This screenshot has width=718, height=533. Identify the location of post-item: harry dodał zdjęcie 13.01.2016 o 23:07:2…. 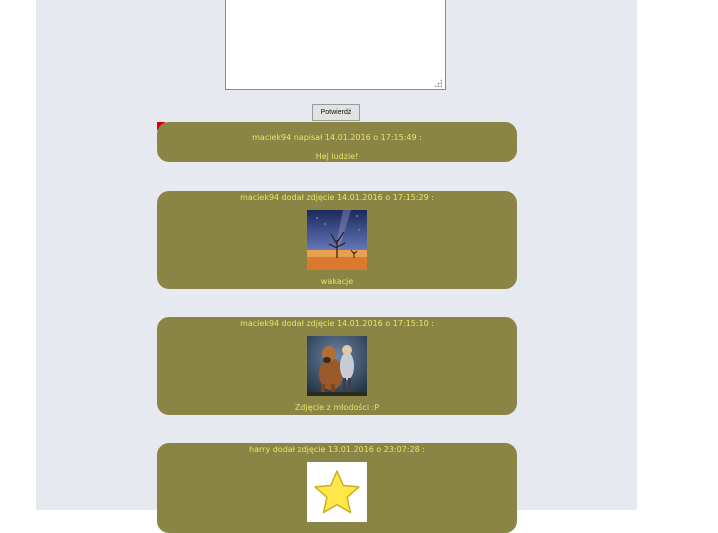
(337, 488).